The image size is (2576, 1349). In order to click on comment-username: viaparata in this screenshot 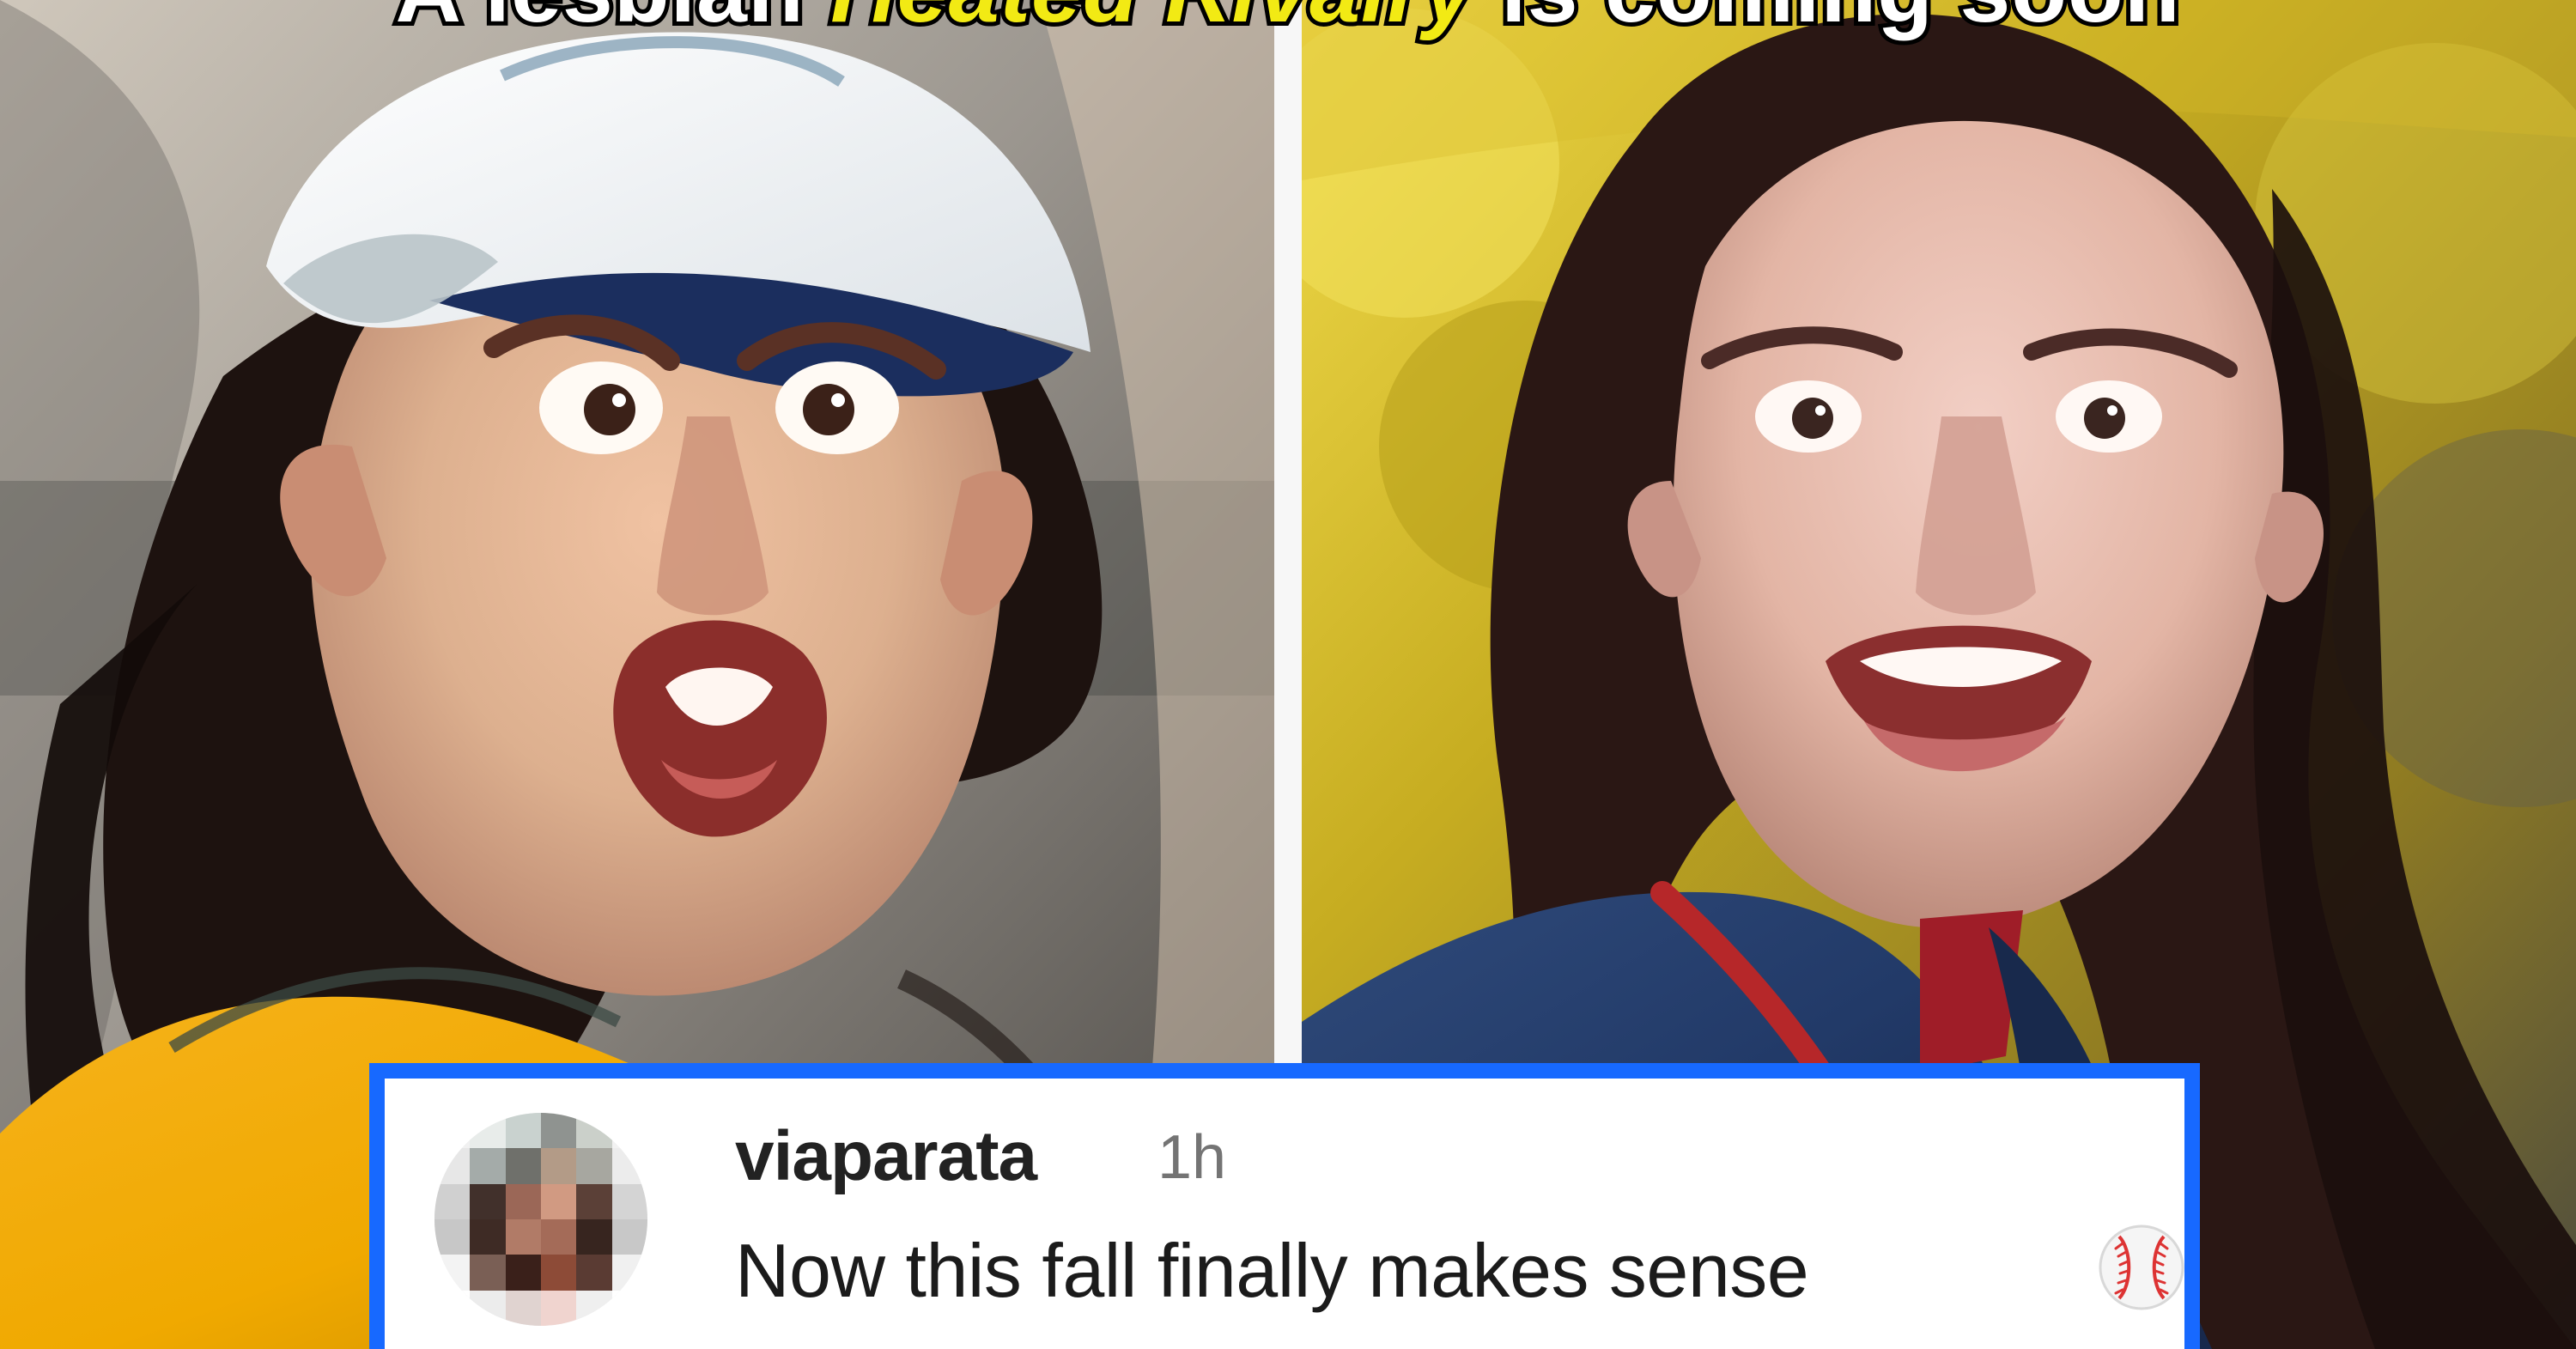, I will do `click(886, 1156)`.